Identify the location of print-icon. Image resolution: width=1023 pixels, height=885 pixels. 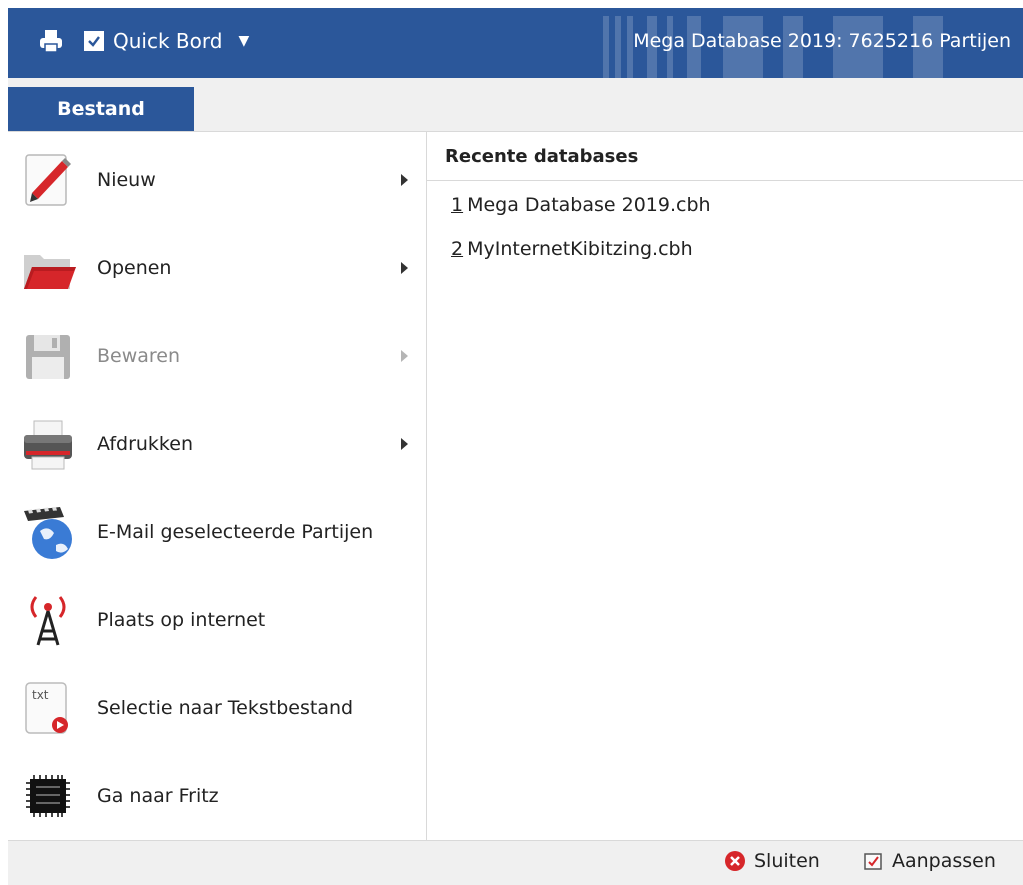
(51, 41).